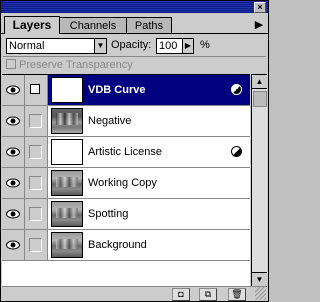 The width and height of the screenshot is (320, 302). I want to click on layer-name-area: Artistic License, so click(149, 152).